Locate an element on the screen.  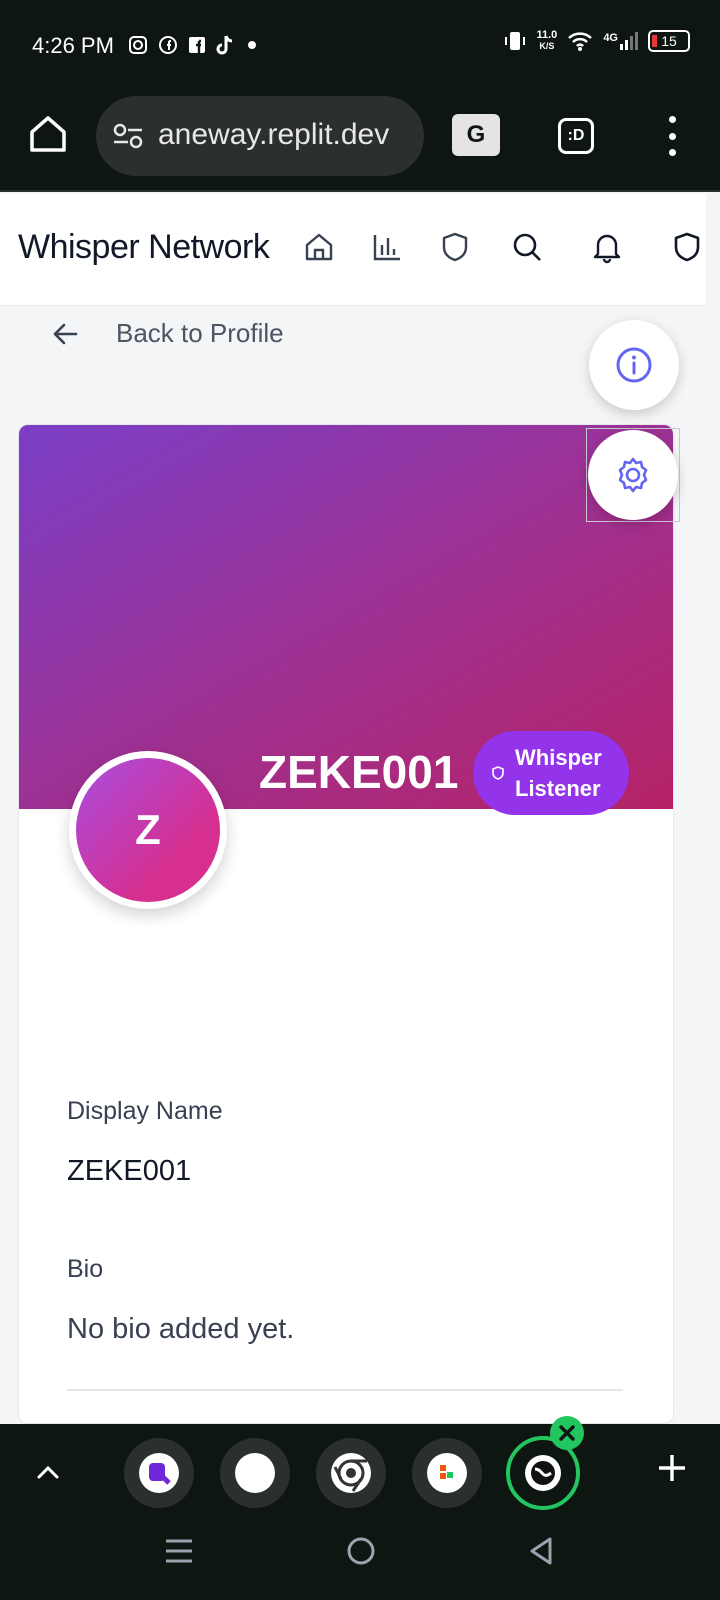
display-name-value: ZEKE001 is located at coordinates (129, 1171).